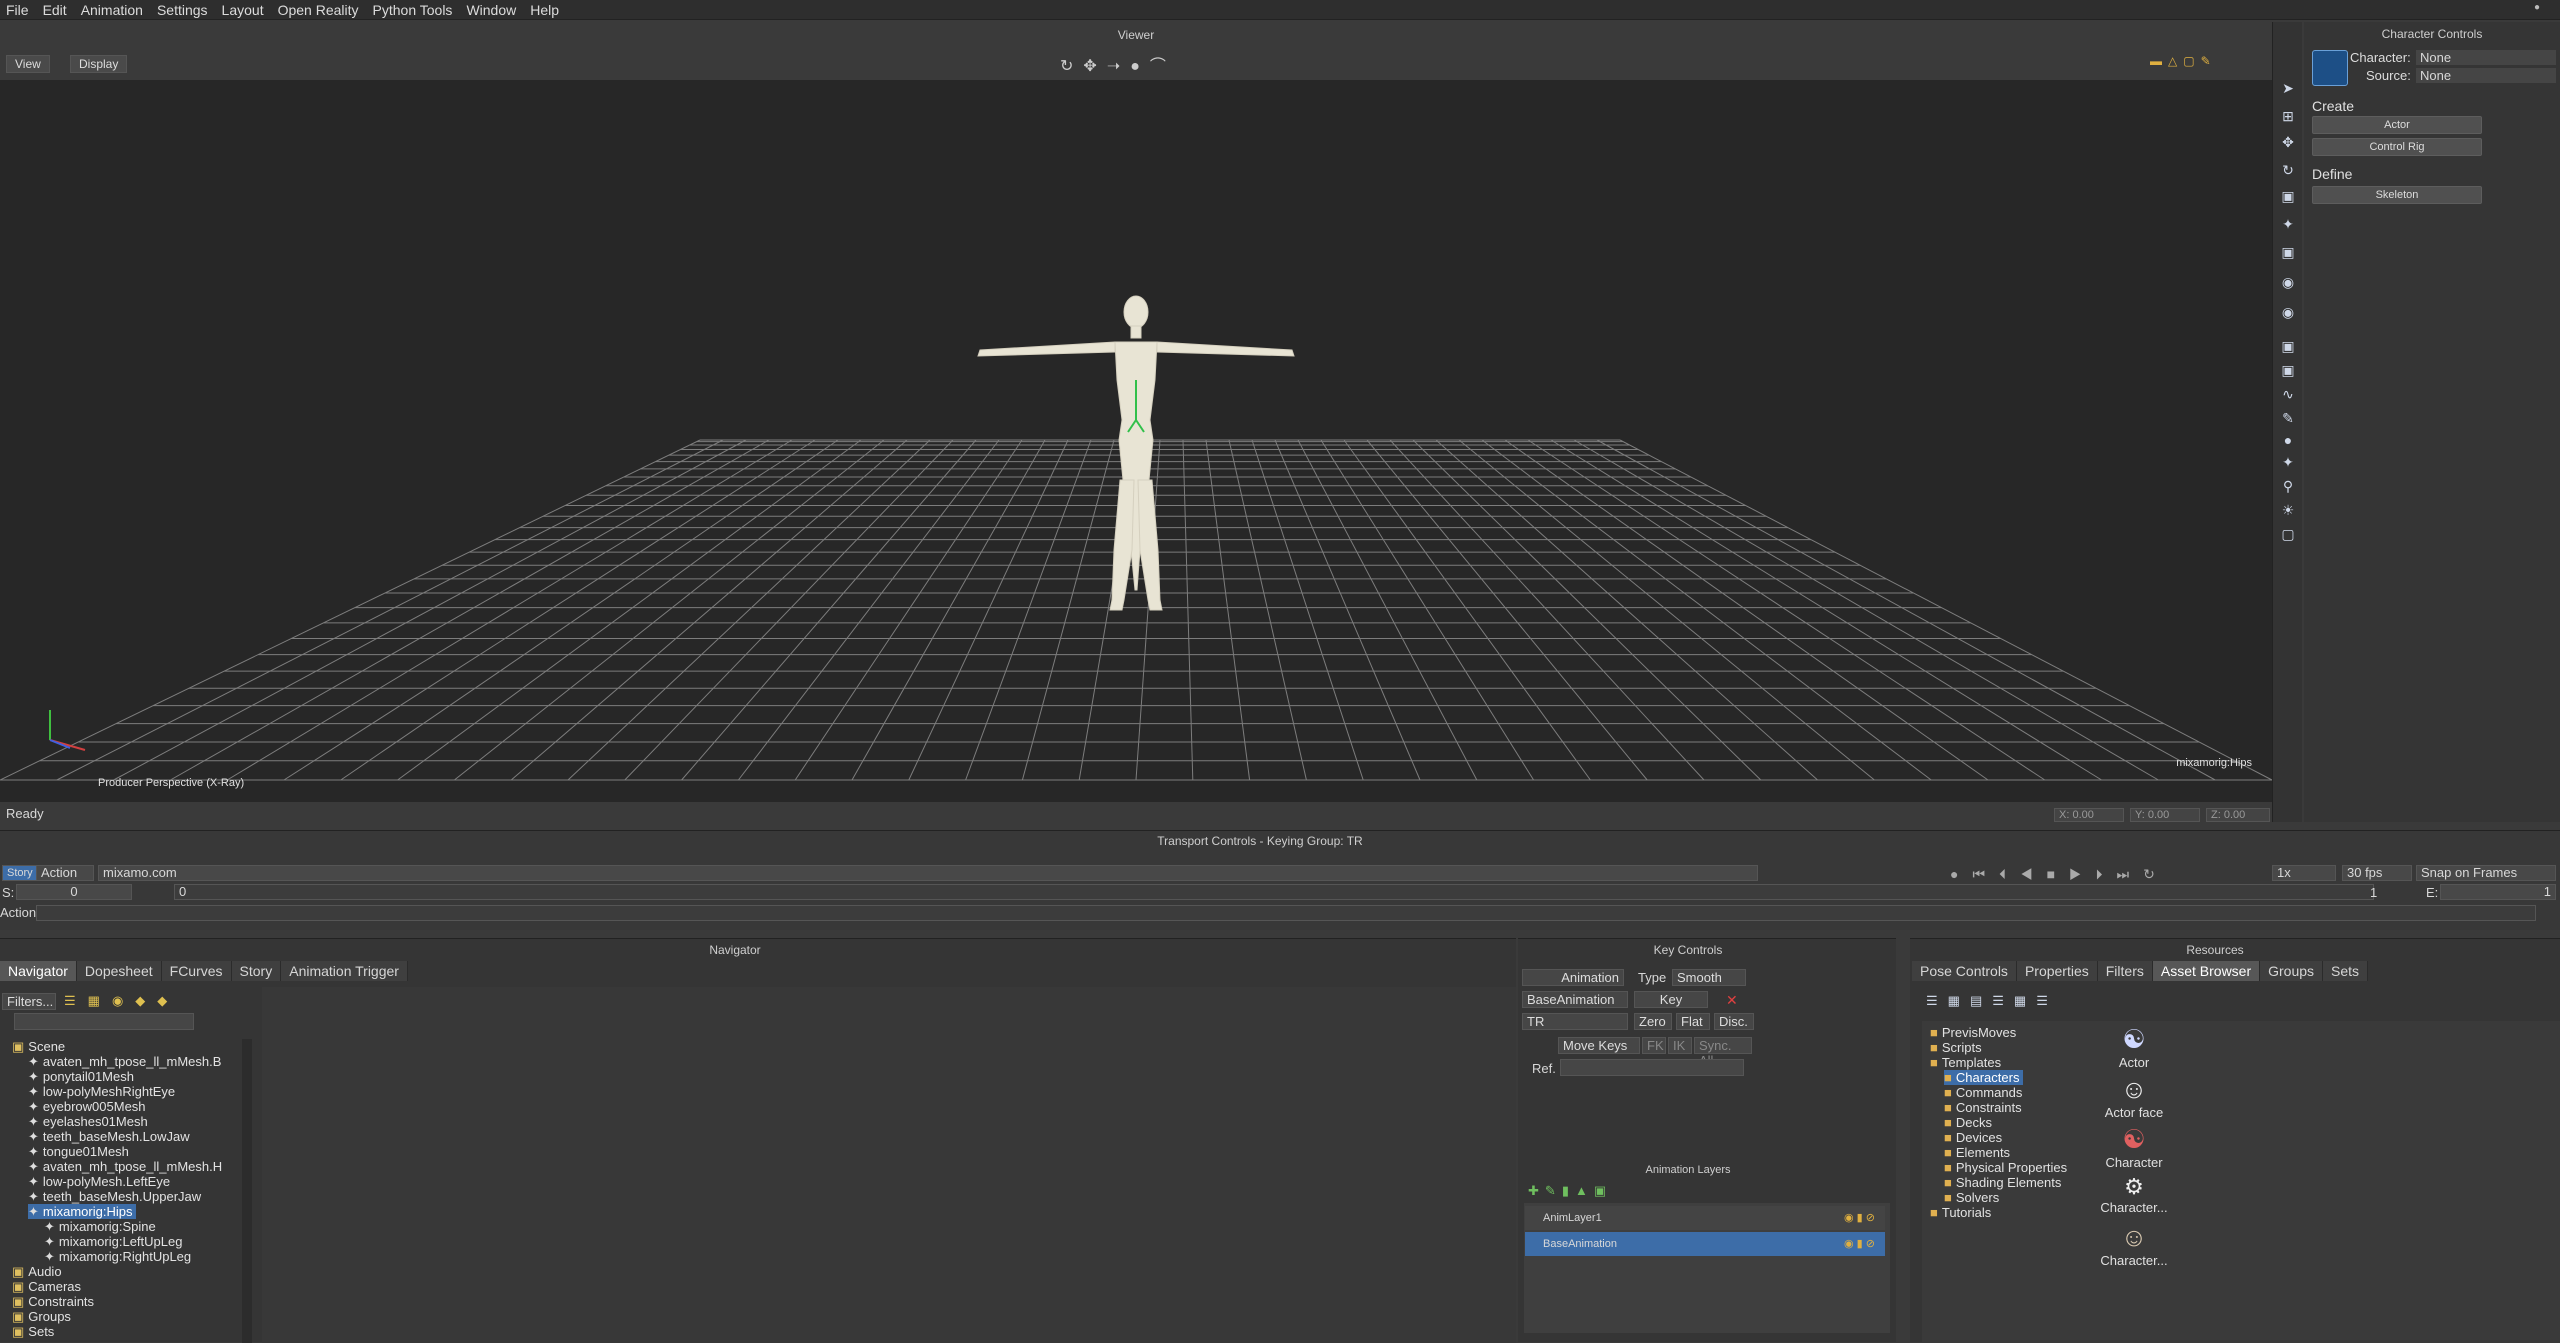 This screenshot has height=1343, width=2560. Describe the element at coordinates (17, 10) in the screenshot. I see `menu-file: File` at that location.